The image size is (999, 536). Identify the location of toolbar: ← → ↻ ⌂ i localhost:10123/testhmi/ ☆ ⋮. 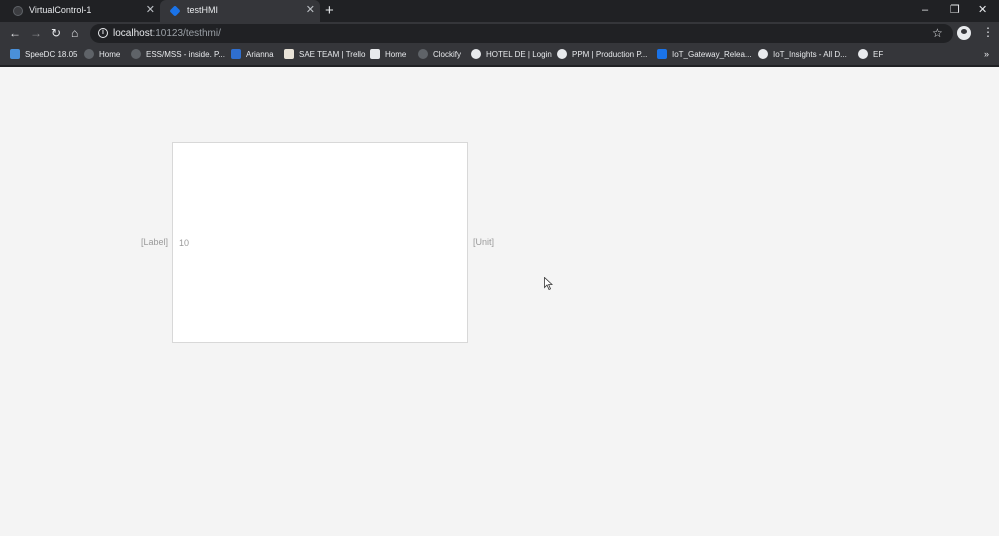
(499, 33).